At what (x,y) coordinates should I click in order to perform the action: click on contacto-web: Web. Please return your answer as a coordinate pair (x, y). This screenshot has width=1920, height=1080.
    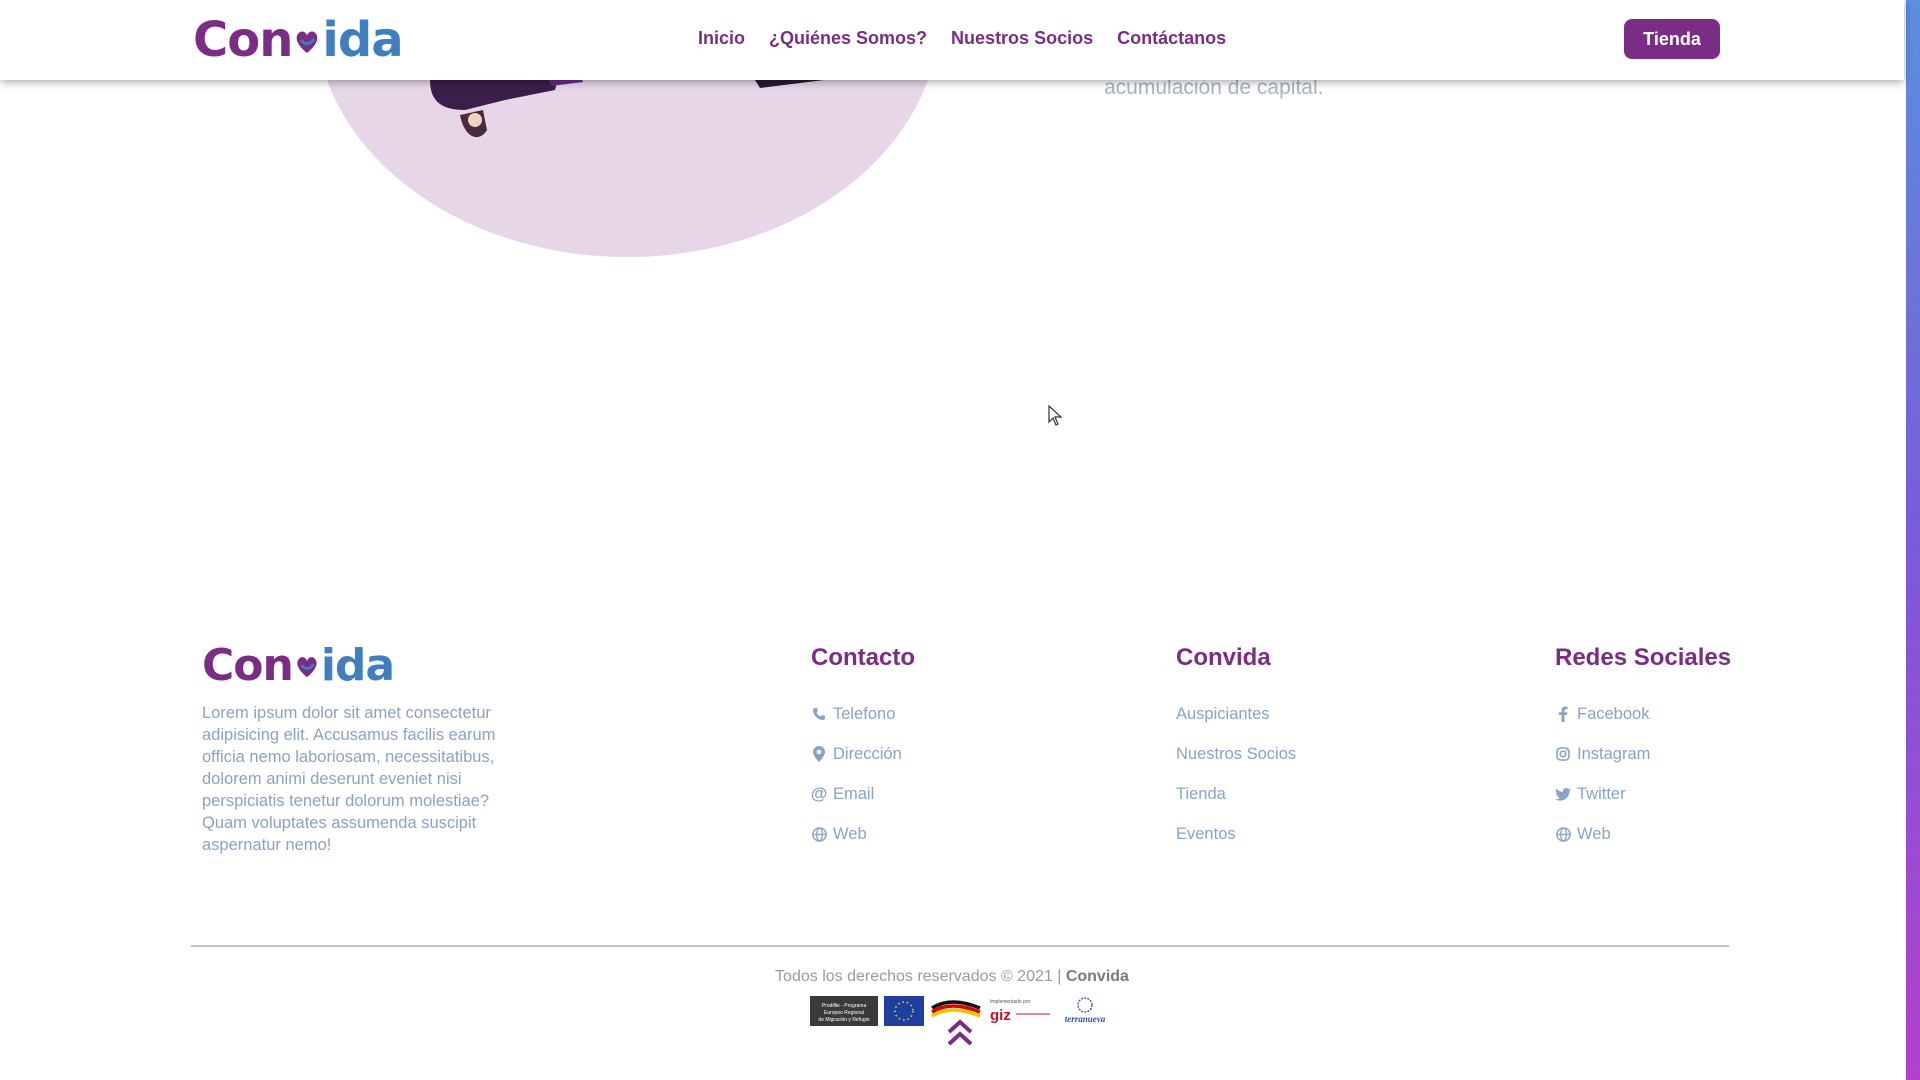
    Looking at the image, I should click on (863, 834).